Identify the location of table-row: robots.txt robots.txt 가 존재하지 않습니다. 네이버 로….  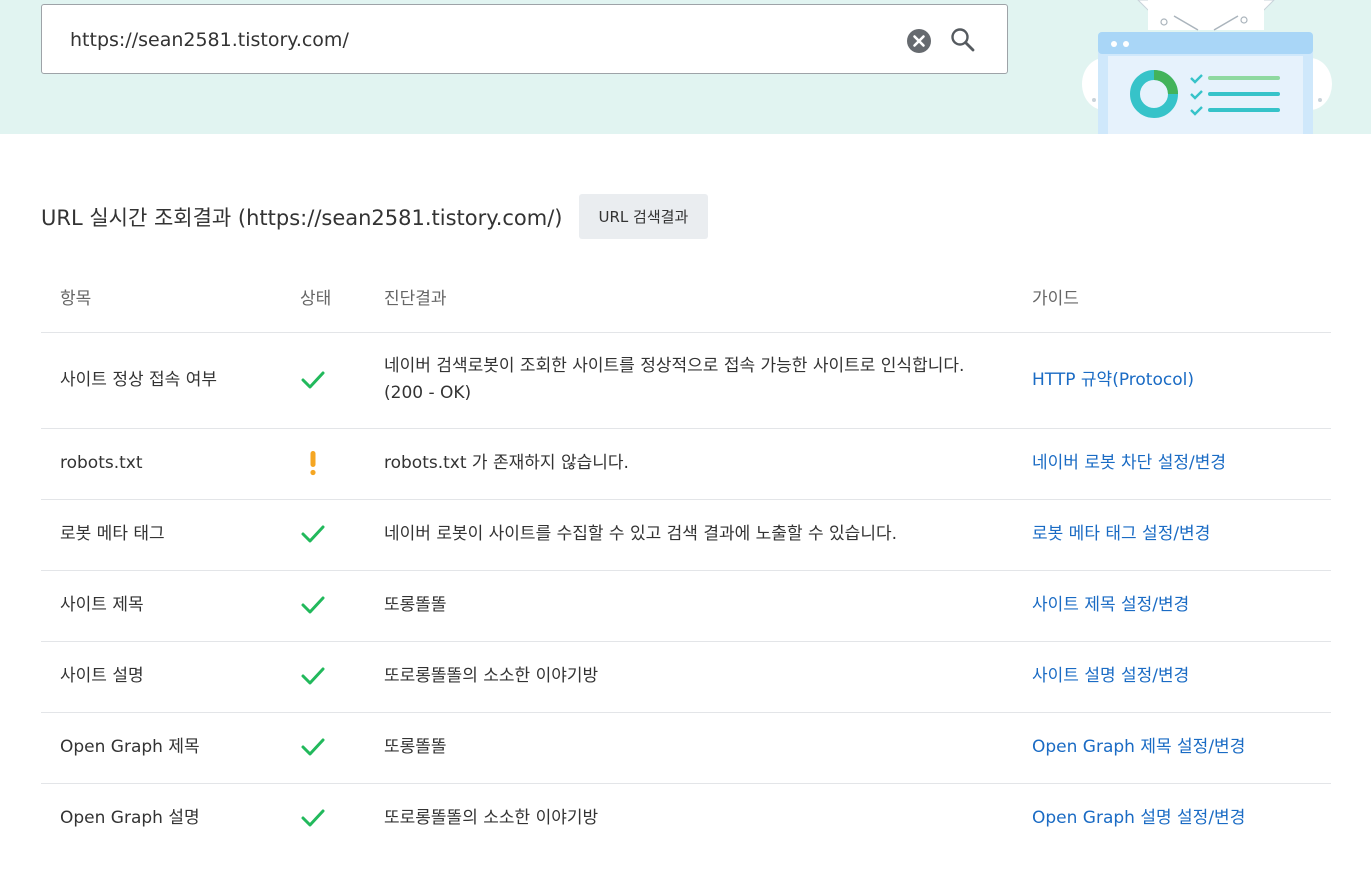
(686, 464).